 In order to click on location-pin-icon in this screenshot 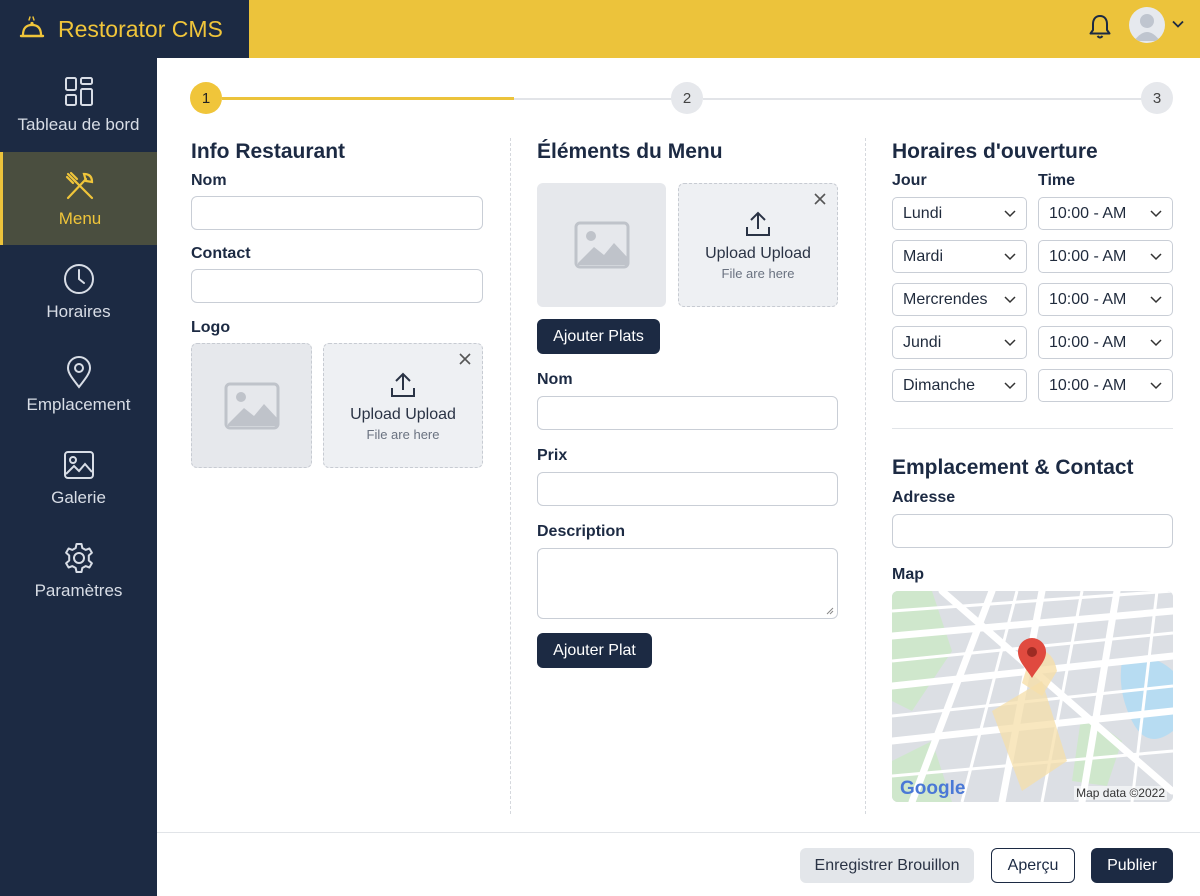, I will do `click(78, 372)`.